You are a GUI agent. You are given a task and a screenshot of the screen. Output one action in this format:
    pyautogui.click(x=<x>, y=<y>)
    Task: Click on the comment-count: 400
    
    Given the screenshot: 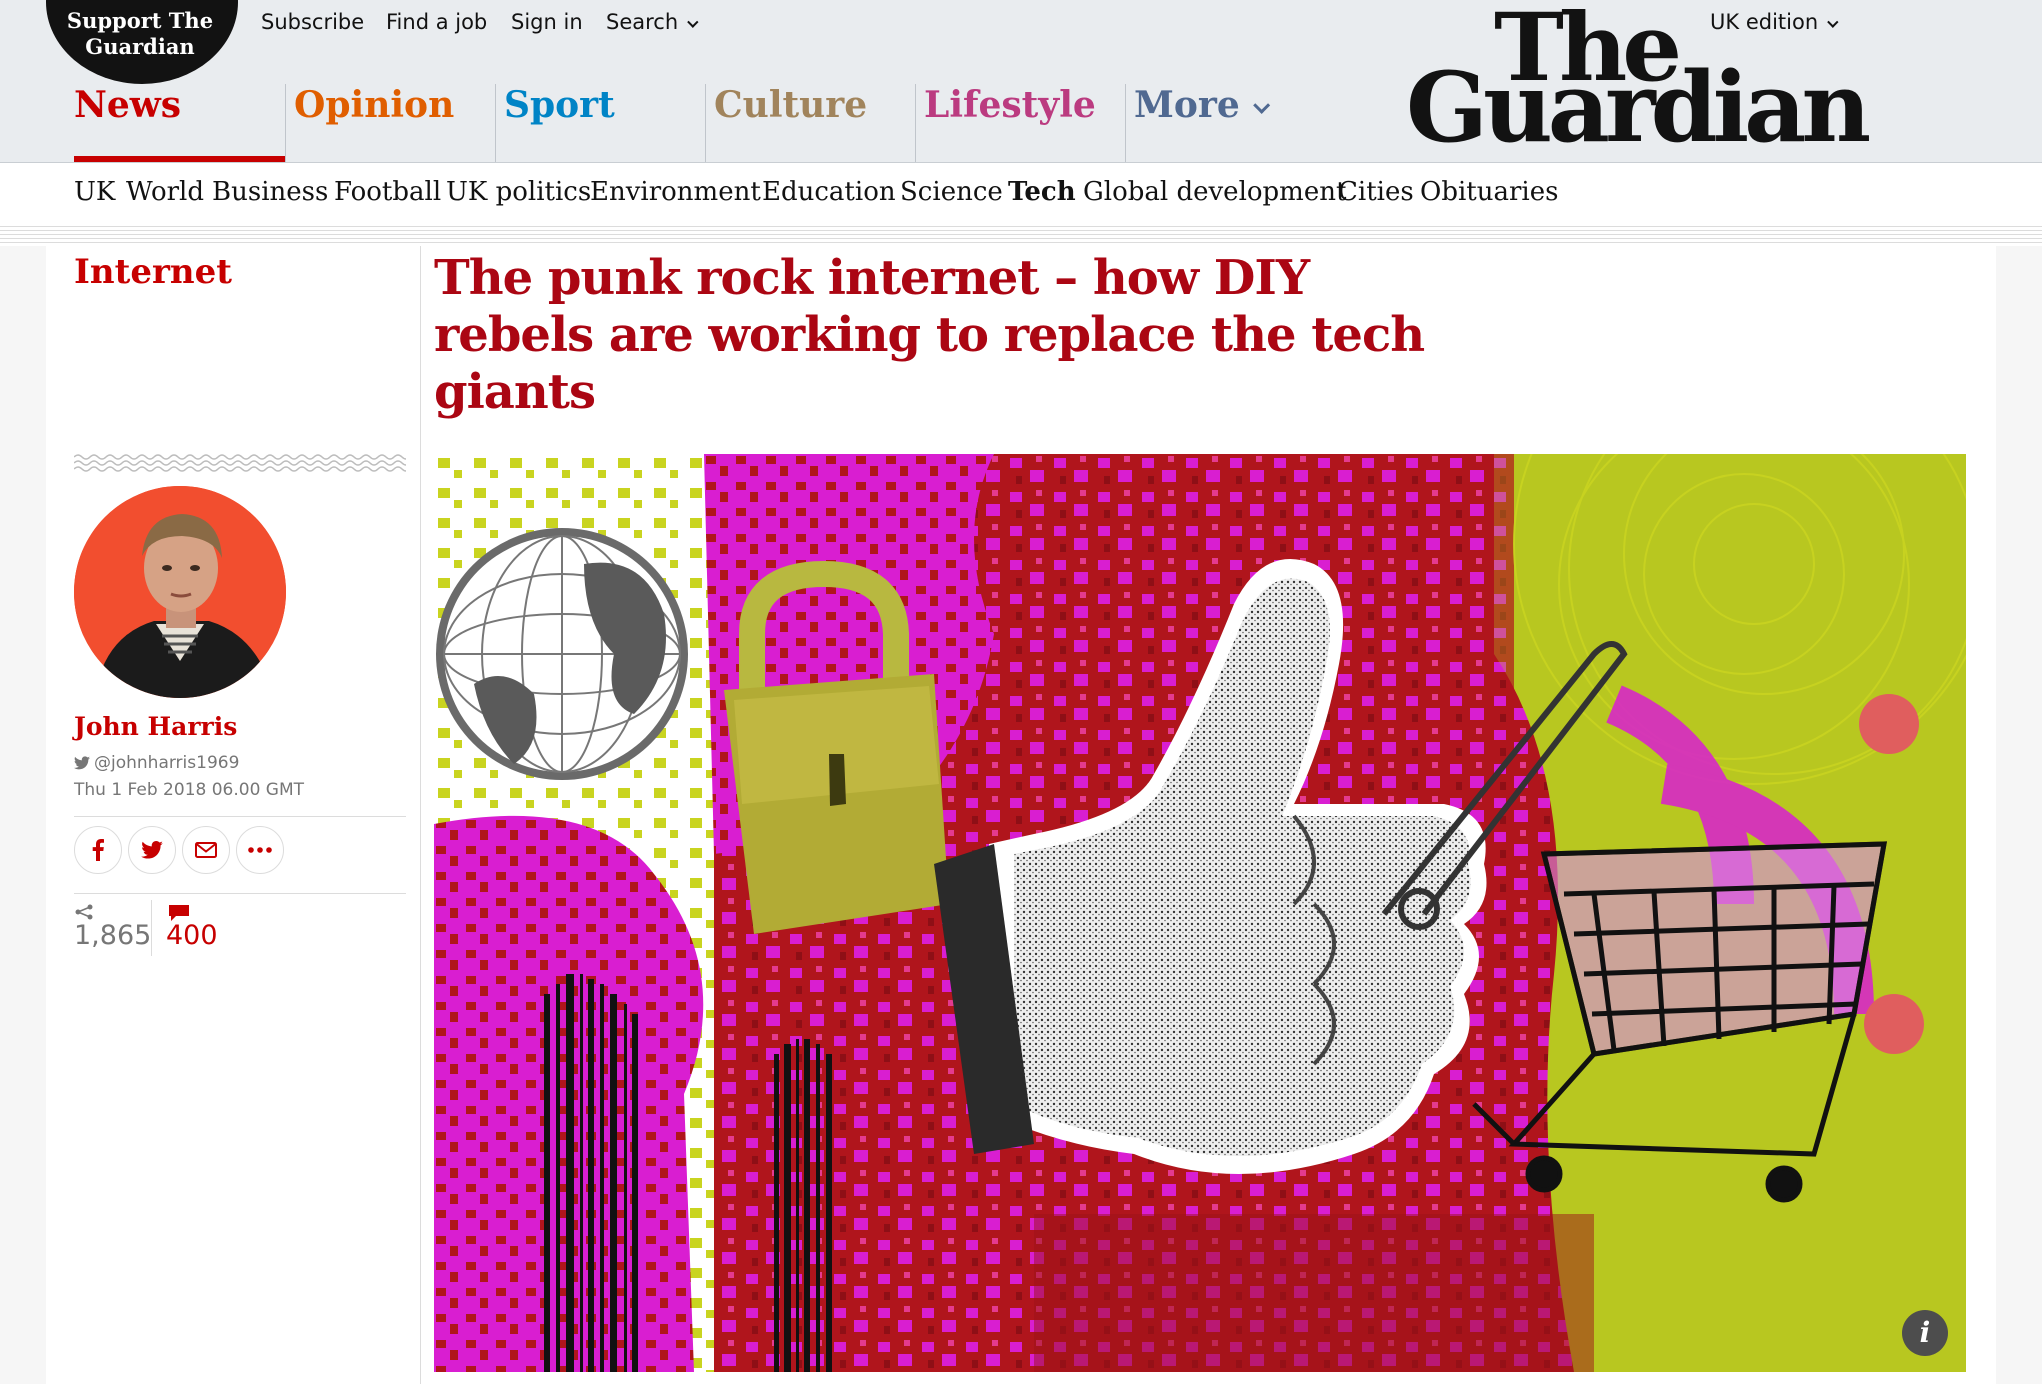 What is the action you would take?
    pyautogui.click(x=192, y=935)
    